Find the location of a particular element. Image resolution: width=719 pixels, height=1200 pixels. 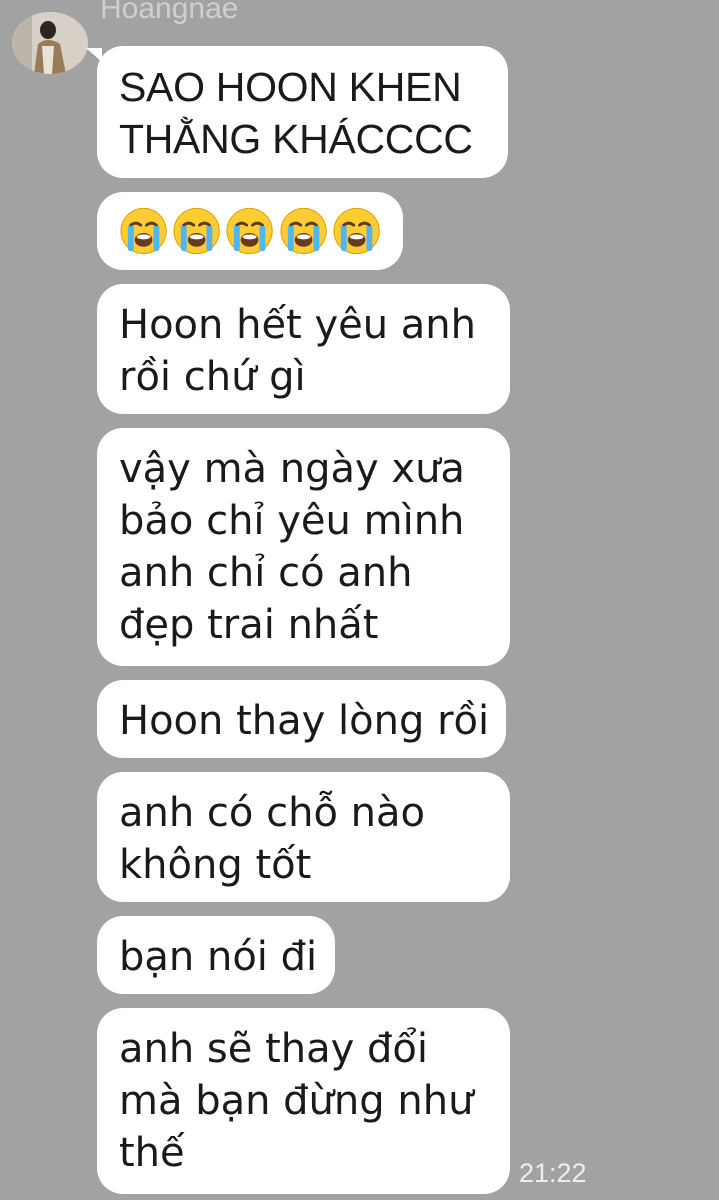

message-line: anh chỉ có anh is located at coordinates (266, 573).